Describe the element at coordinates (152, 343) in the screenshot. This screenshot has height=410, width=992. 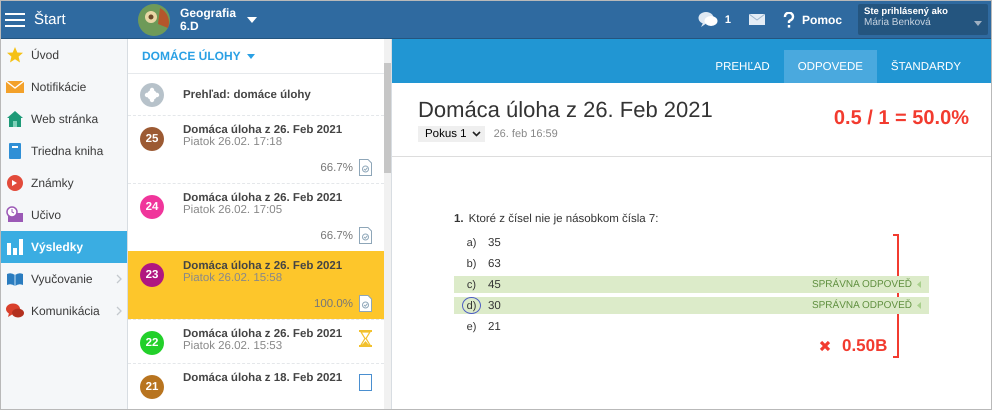
I see `number-badge: 22` at that location.